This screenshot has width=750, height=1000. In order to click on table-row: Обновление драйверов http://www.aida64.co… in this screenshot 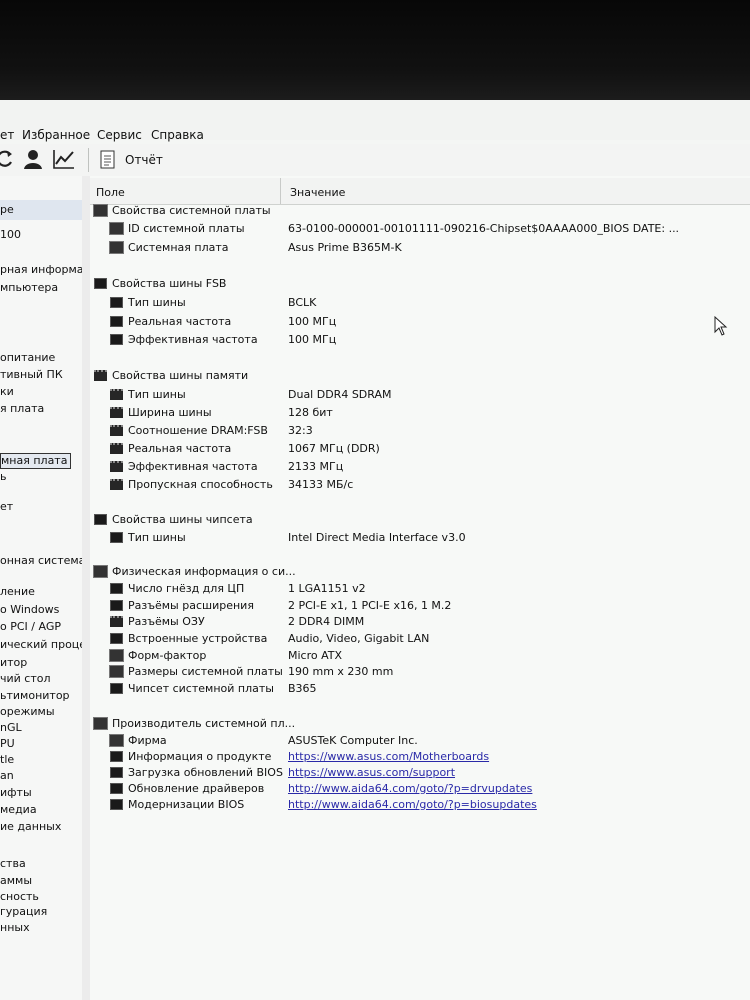, I will do `click(410, 789)`.